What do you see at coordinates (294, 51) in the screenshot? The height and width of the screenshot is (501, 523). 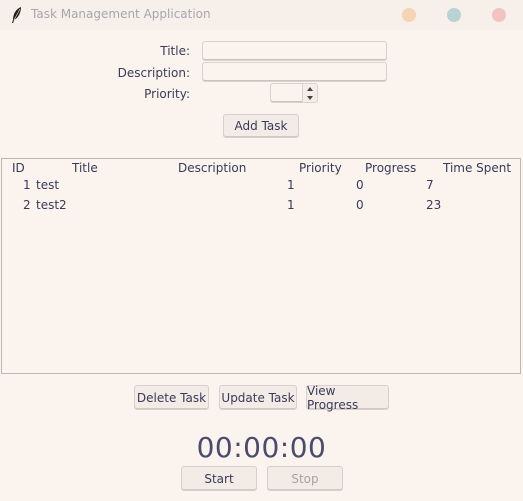 I see `title-input` at bounding box center [294, 51].